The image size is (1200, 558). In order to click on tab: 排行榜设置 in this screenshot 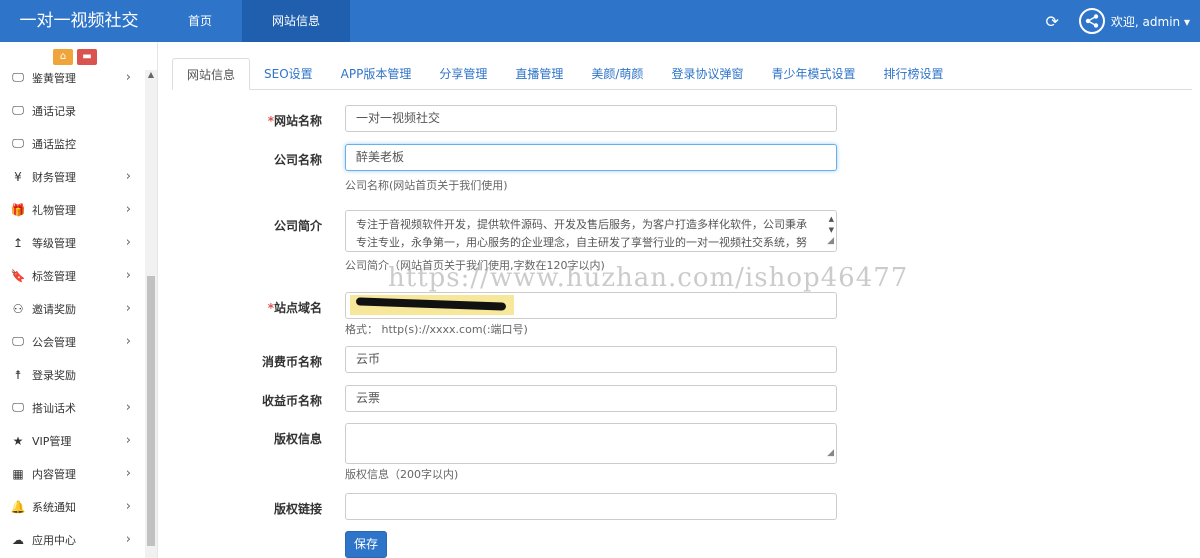, I will do `click(913, 74)`.